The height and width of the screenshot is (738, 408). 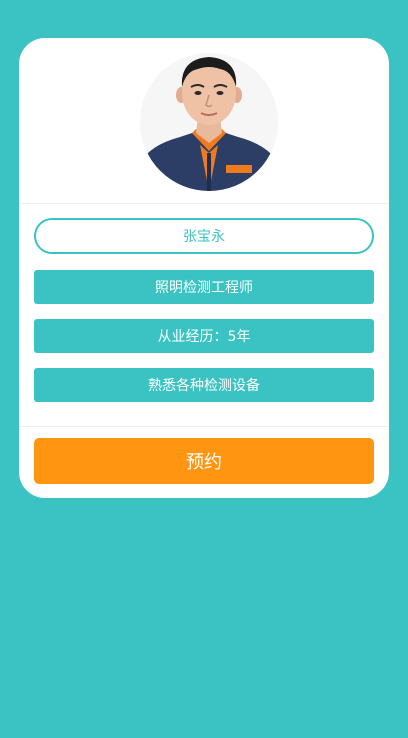 I want to click on technician-name: 张宝永, so click(x=204, y=236).